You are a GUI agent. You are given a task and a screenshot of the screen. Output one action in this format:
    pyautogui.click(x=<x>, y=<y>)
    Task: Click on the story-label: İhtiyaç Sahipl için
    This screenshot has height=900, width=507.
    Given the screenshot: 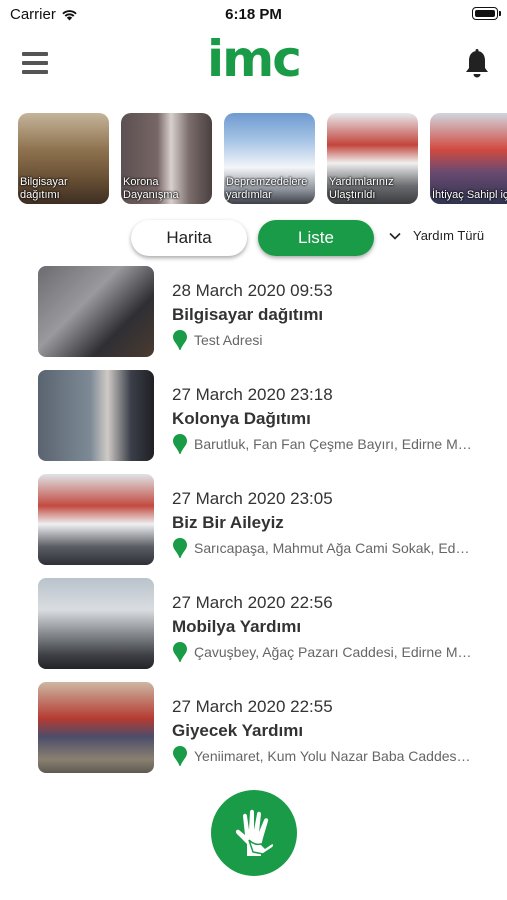 What is the action you would take?
    pyautogui.click(x=469, y=195)
    